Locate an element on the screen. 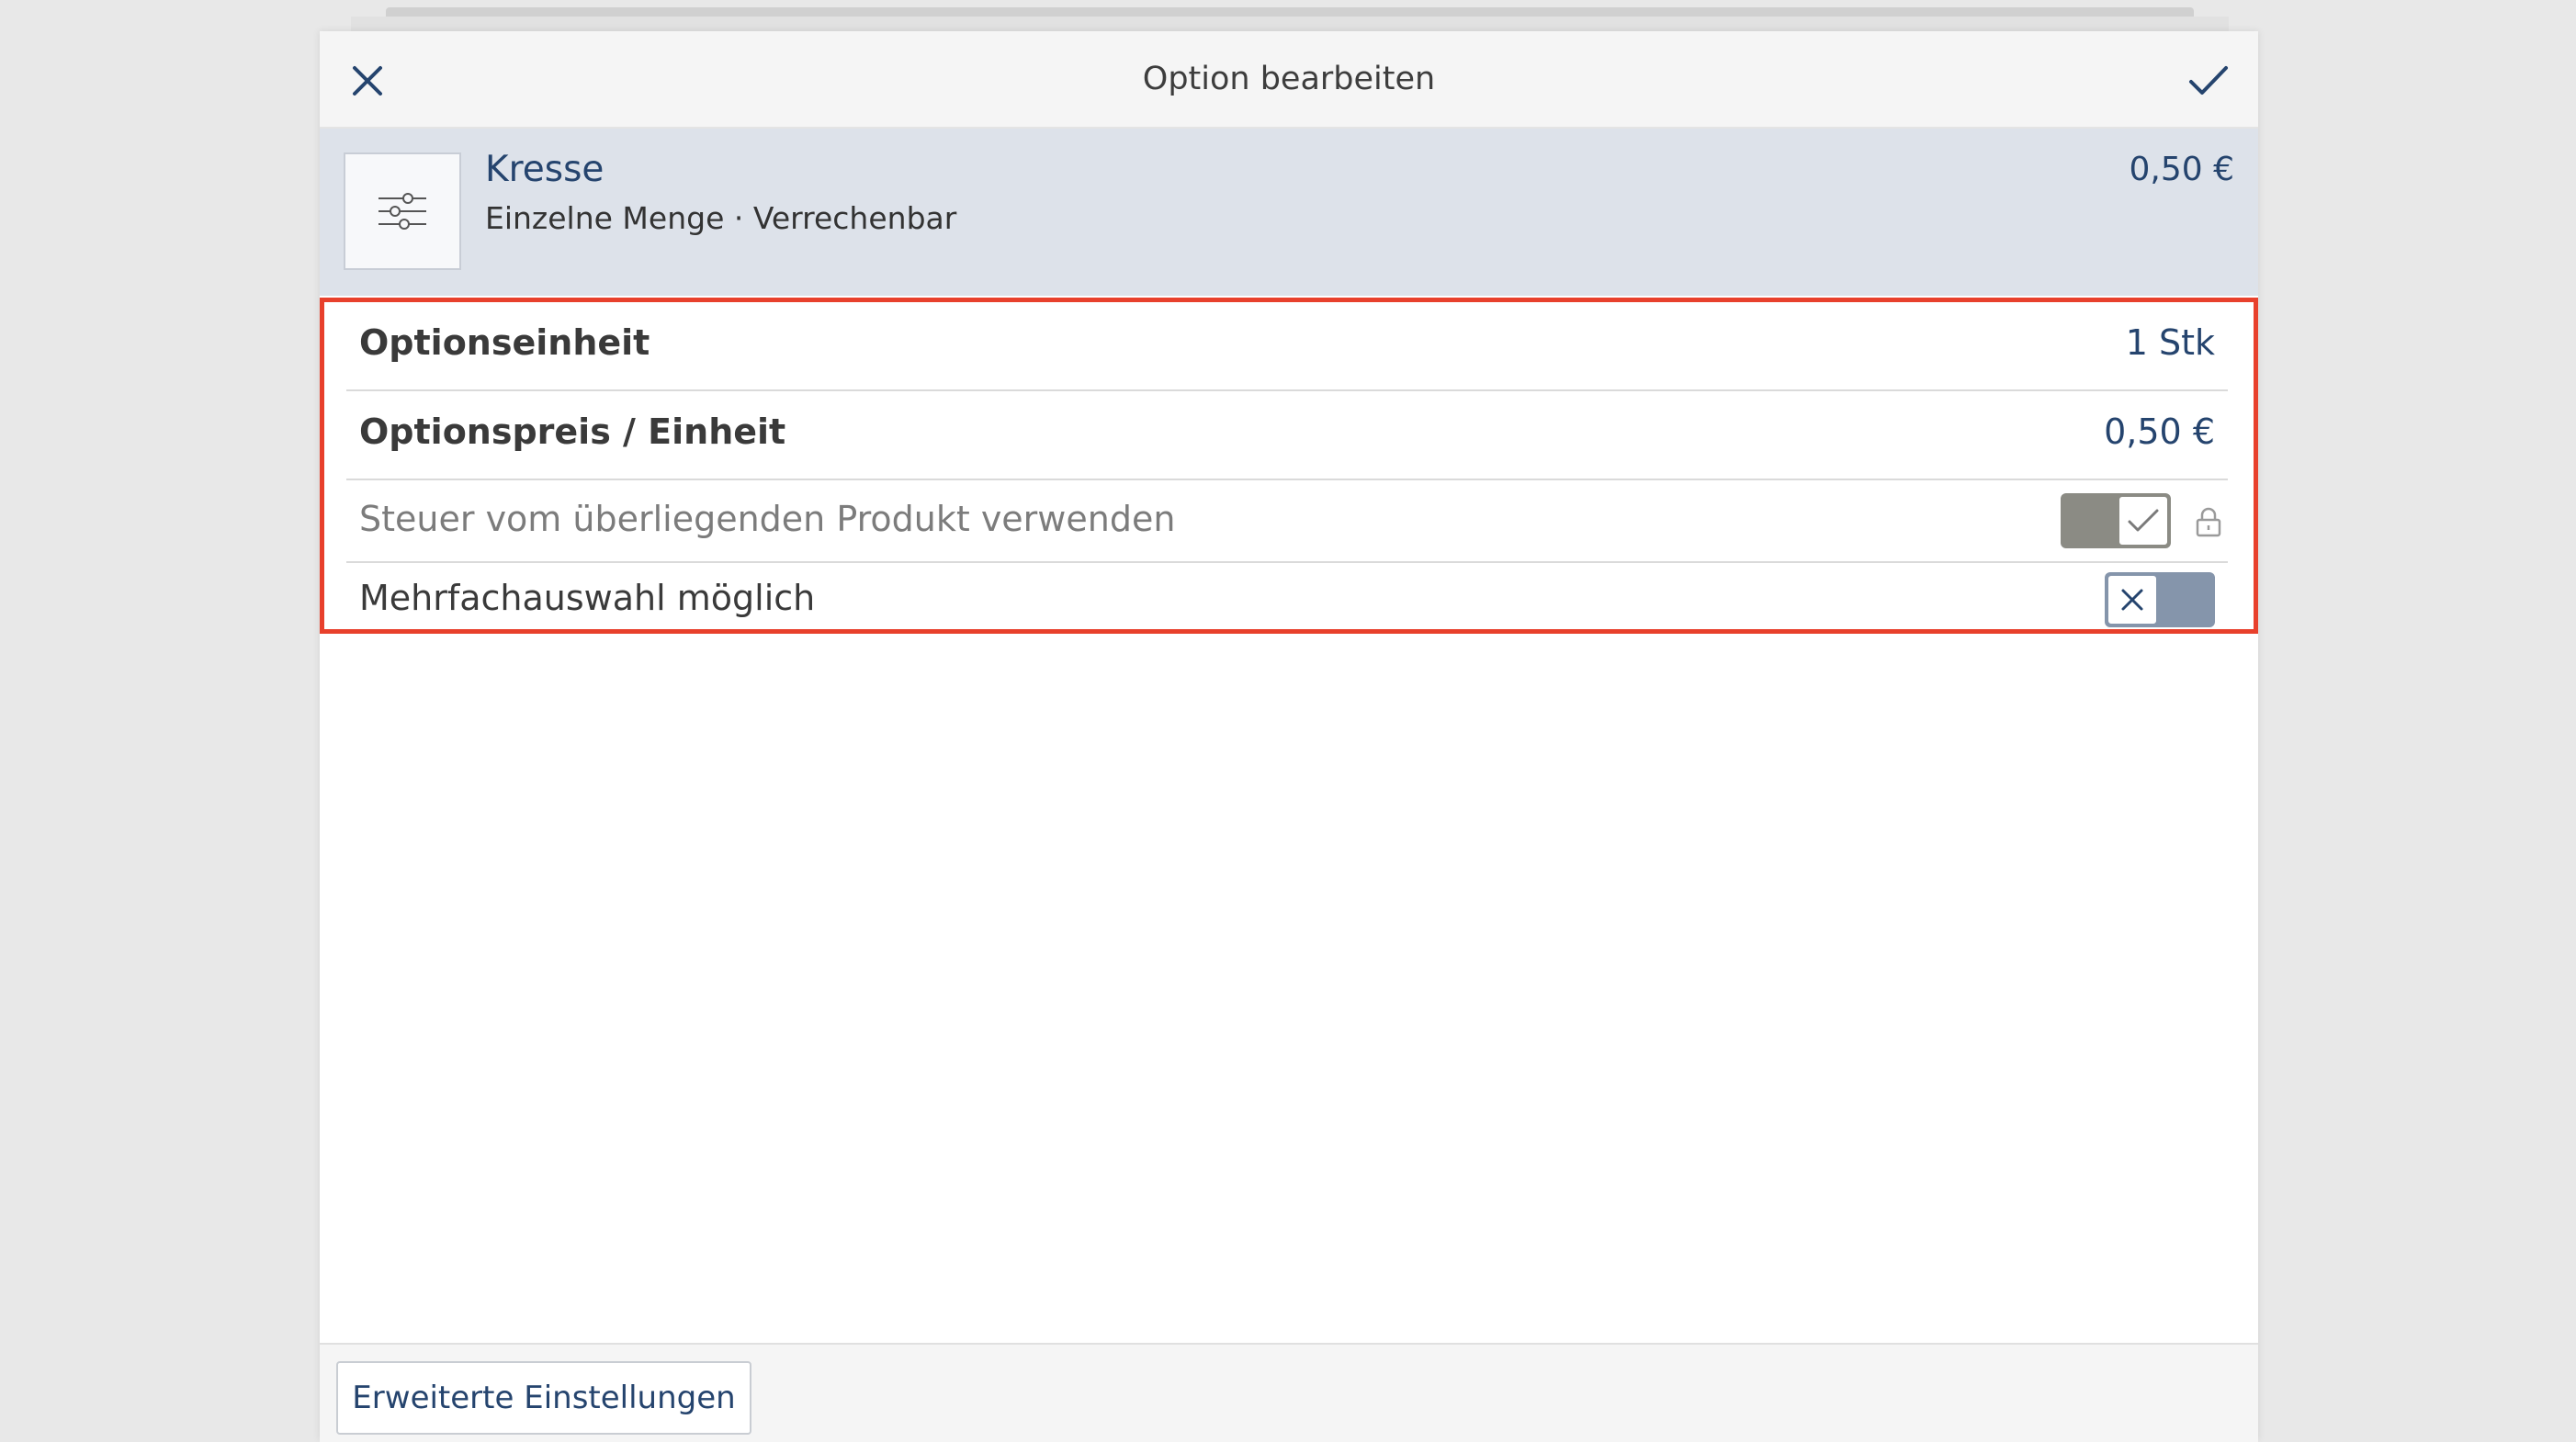 This screenshot has width=2576, height=1442. price-value: 0,50 € is located at coordinates (2159, 431).